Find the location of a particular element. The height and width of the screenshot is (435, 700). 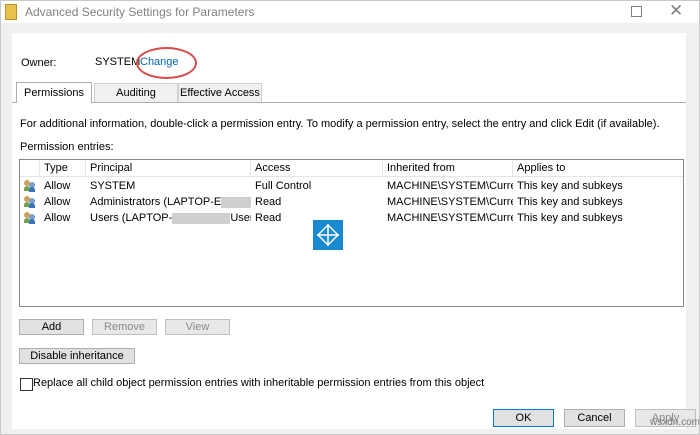

windows-logo-icon is located at coordinates (328, 235).